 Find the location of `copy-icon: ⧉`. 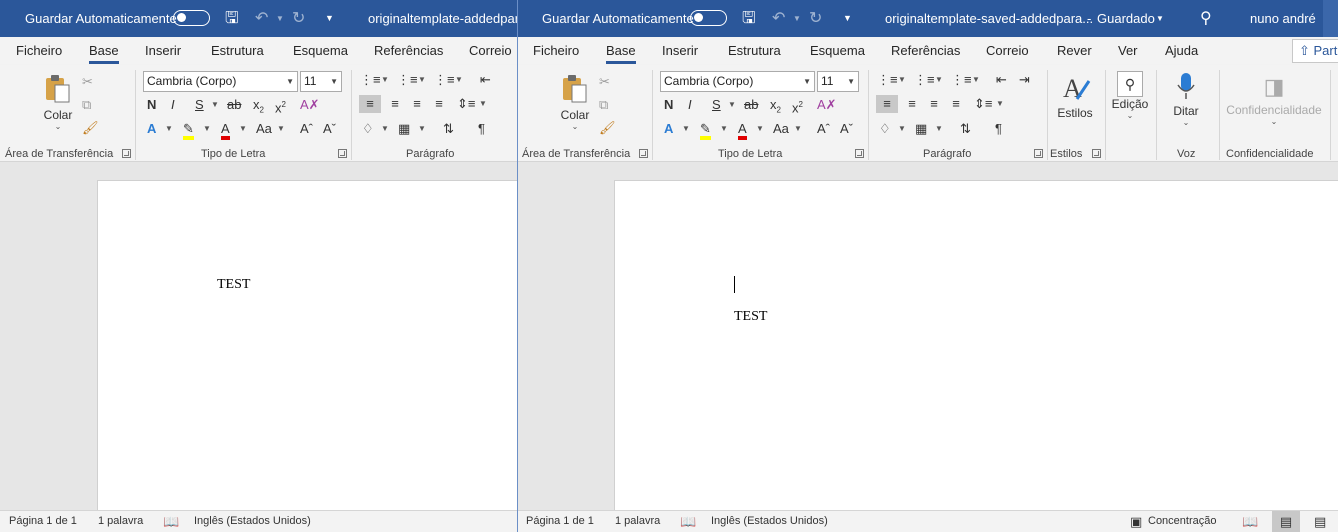

copy-icon: ⧉ is located at coordinates (603, 105).